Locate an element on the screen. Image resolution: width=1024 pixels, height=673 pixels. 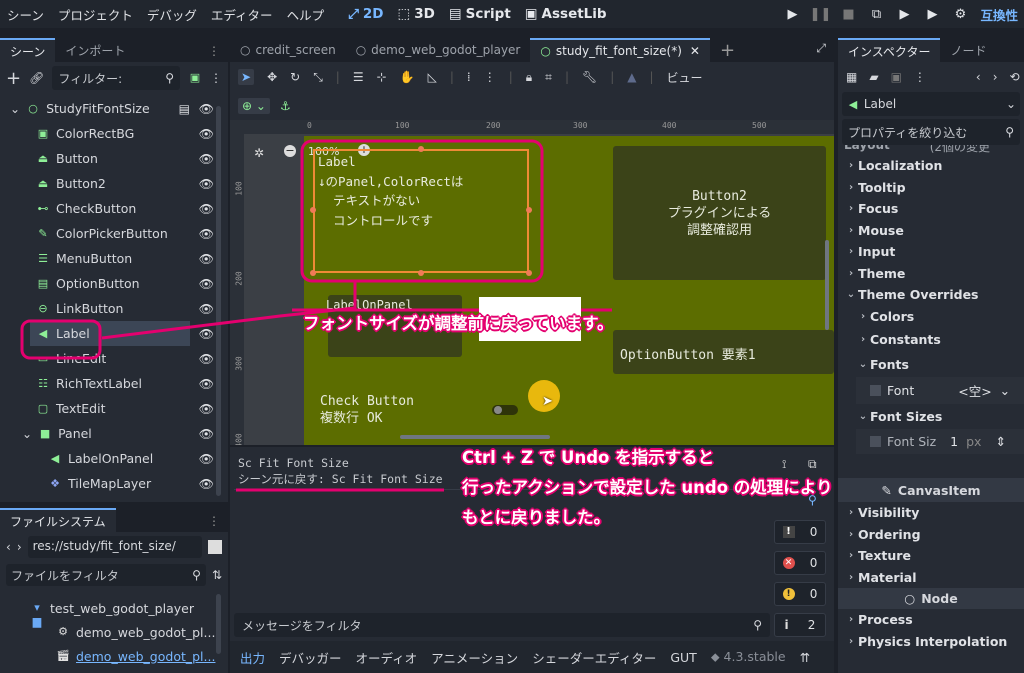
scene-filter-input: フィルター: ⚲ is located at coordinates (116, 78).